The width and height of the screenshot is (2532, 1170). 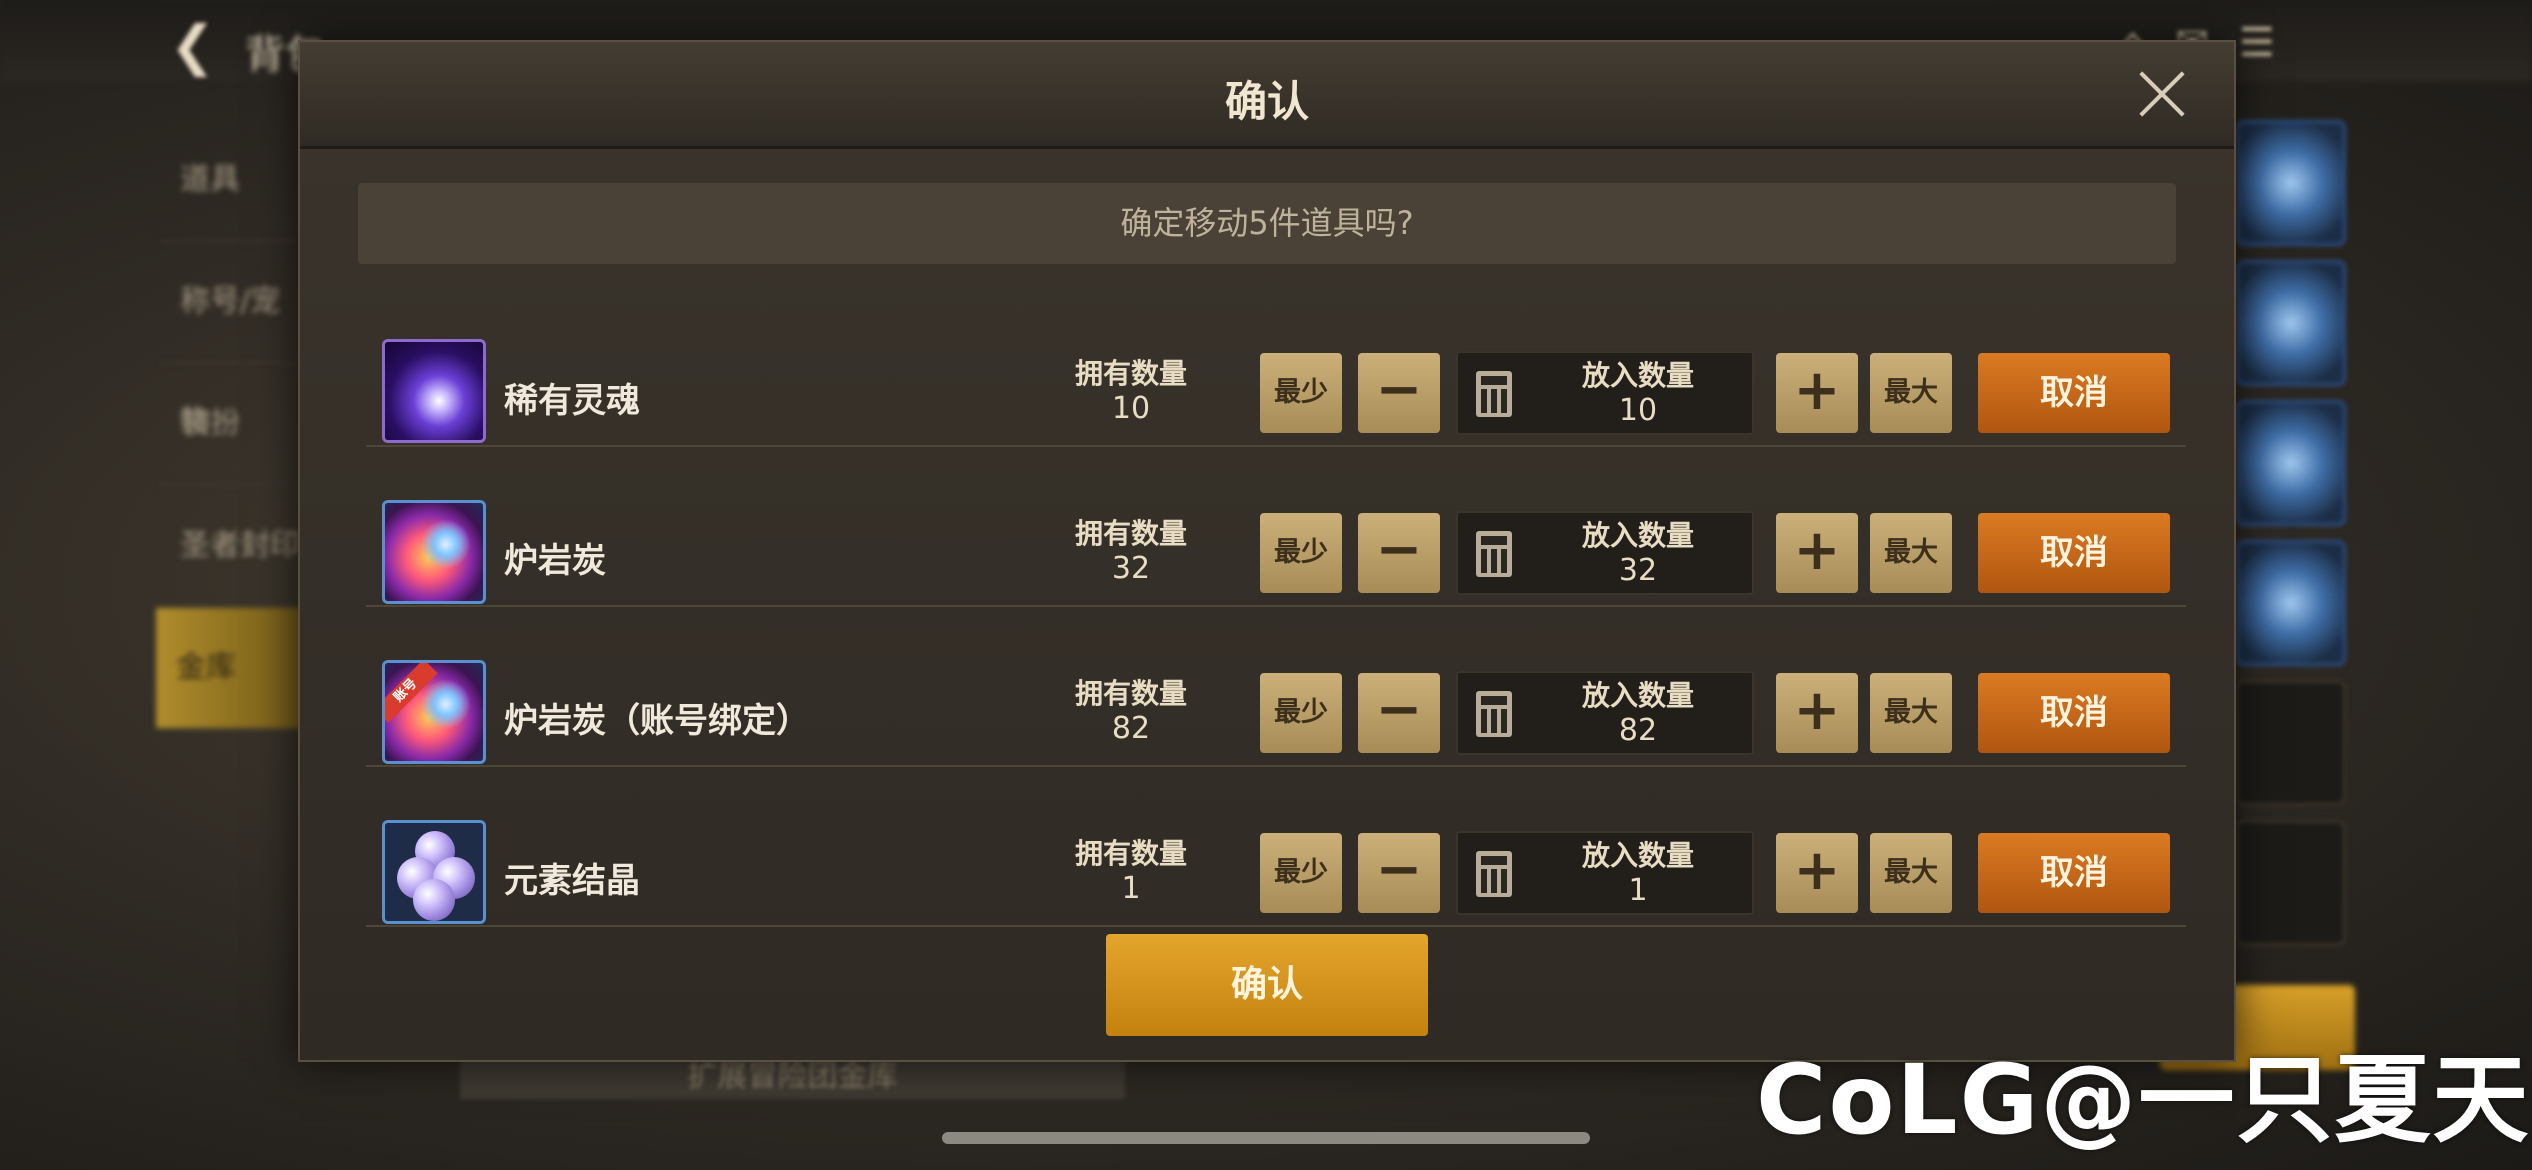 I want to click on owned-value: 10, so click(x=1131, y=408).